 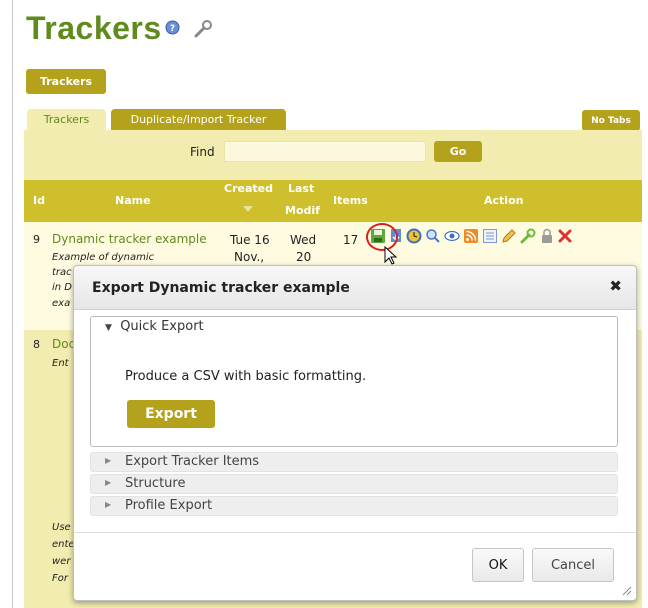 I want to click on tab-trackers: Trackers, so click(x=66, y=119).